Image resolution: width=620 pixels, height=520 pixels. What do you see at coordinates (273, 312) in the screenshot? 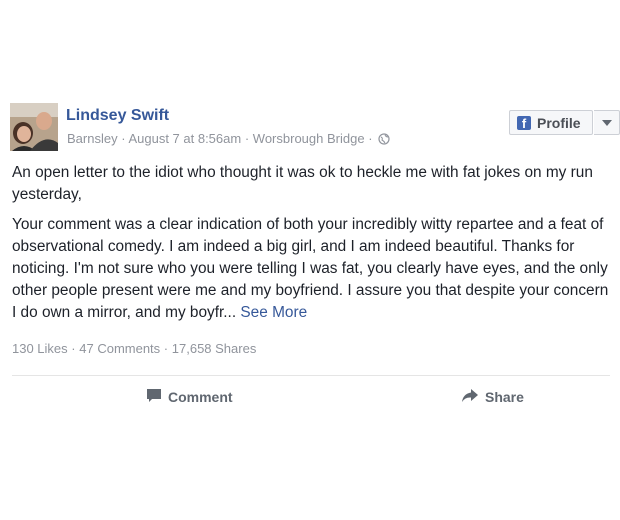
I see `see-more-link: See More` at bounding box center [273, 312].